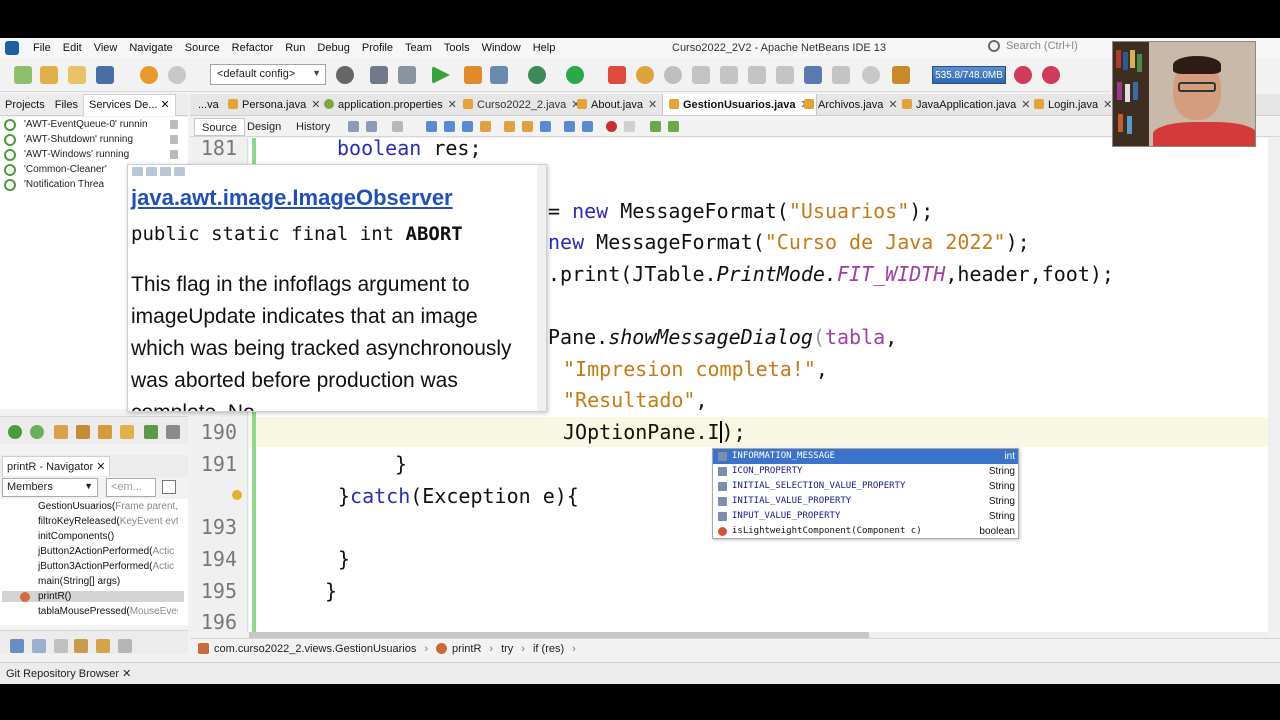  What do you see at coordinates (813, 75) in the screenshot?
I see `apply-code-changes-icon` at bounding box center [813, 75].